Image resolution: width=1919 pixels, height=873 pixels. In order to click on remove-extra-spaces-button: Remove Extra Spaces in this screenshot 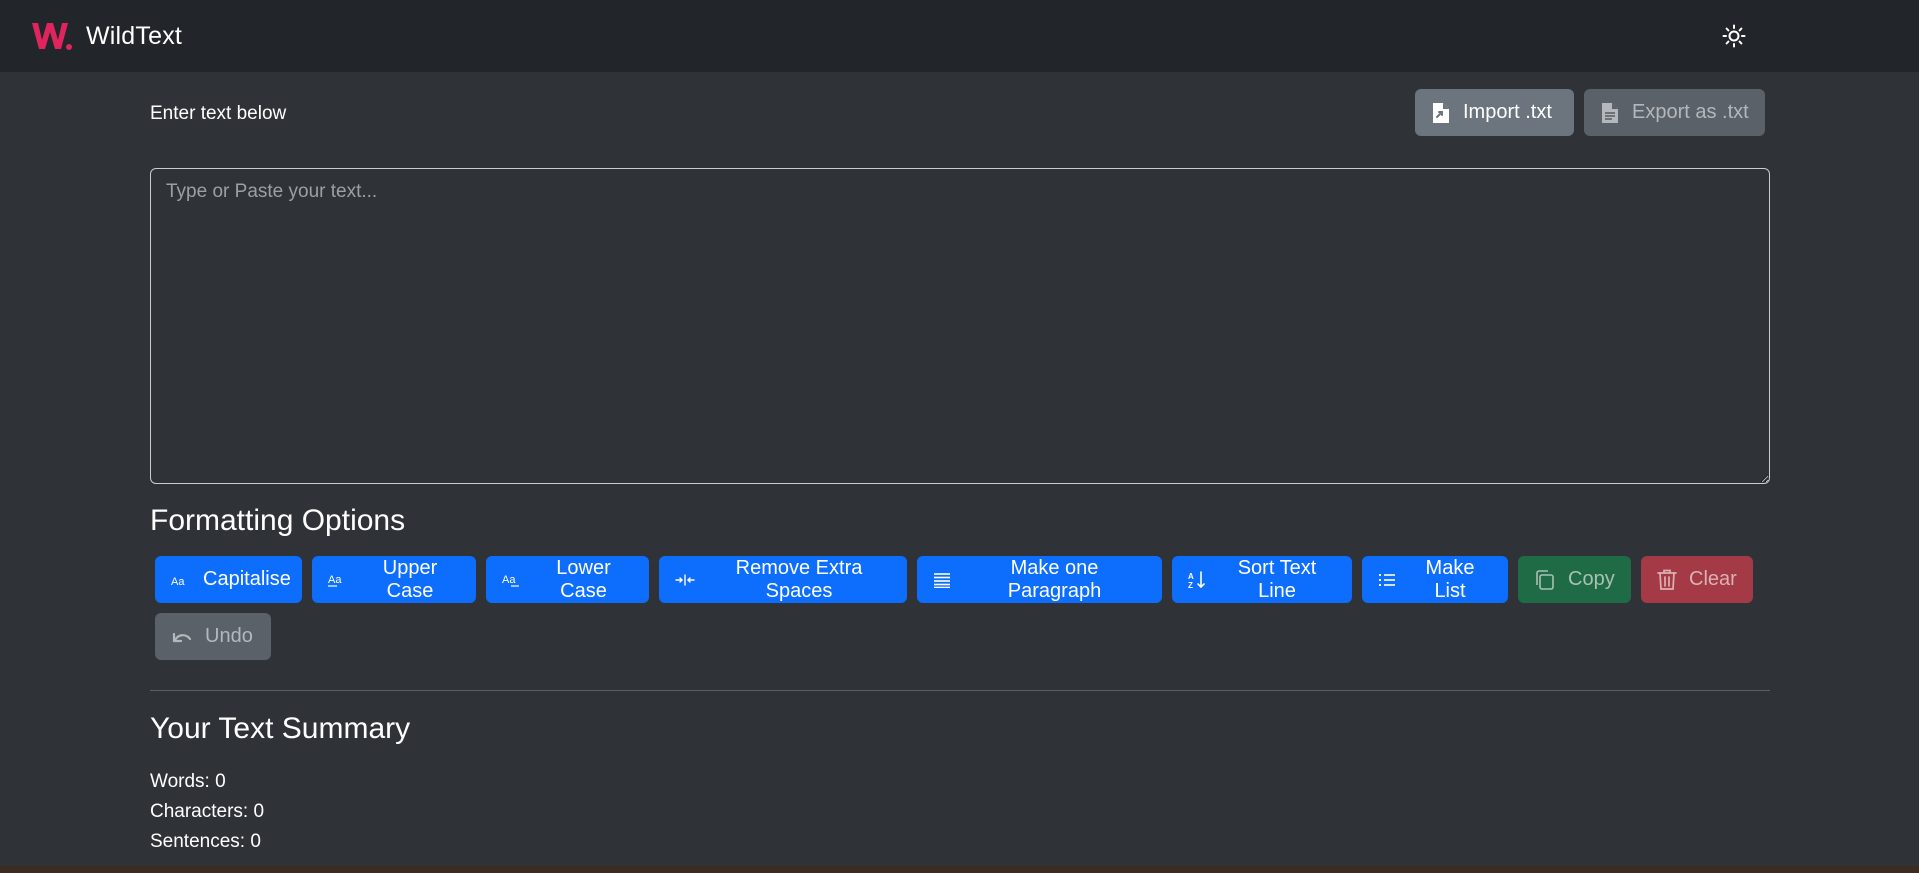, I will do `click(783, 579)`.